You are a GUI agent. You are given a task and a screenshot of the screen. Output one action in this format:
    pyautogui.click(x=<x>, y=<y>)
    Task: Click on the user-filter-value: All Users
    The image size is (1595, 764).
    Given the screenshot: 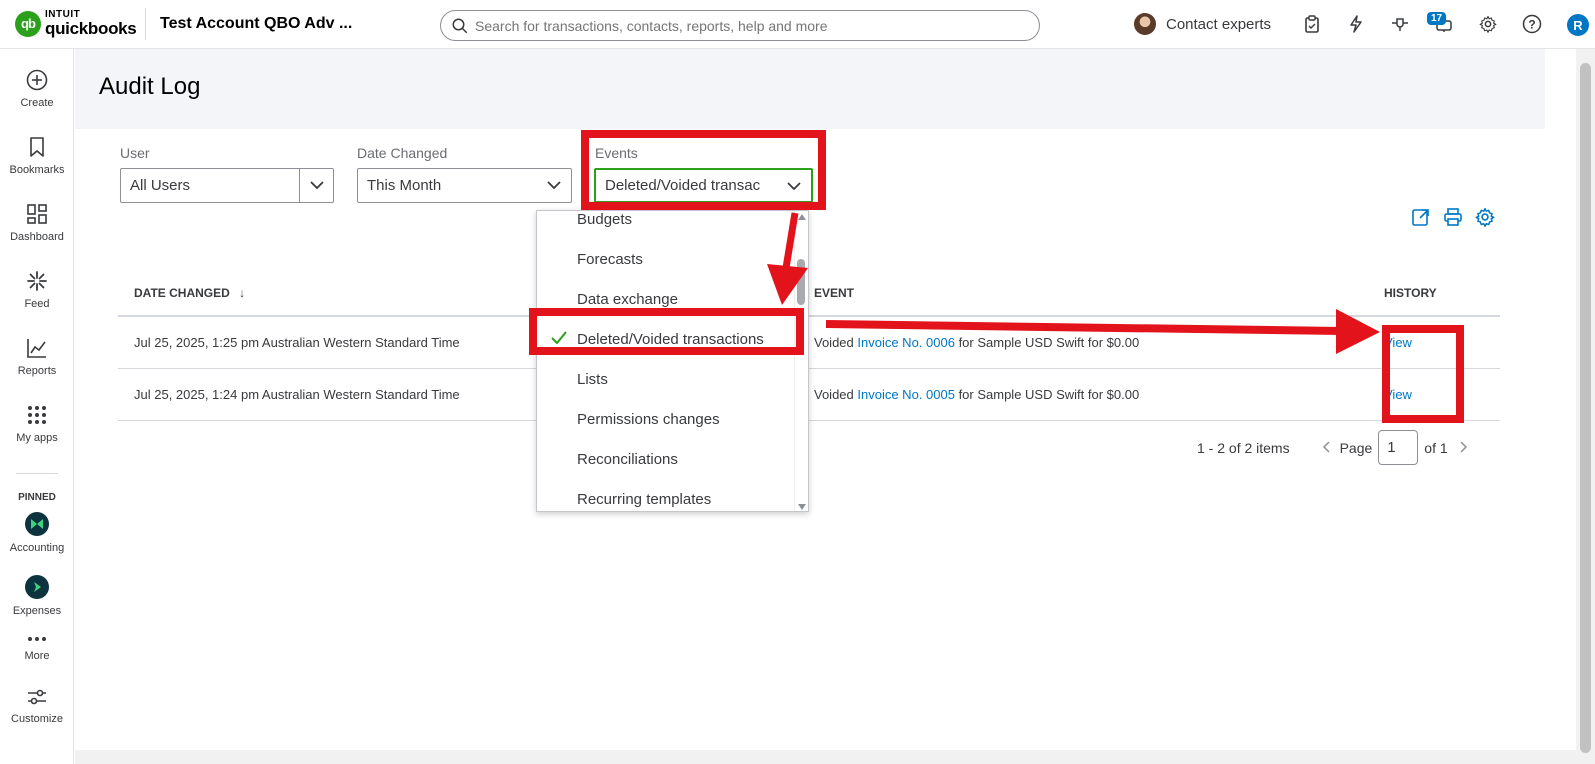 What is the action you would take?
    pyautogui.click(x=160, y=185)
    